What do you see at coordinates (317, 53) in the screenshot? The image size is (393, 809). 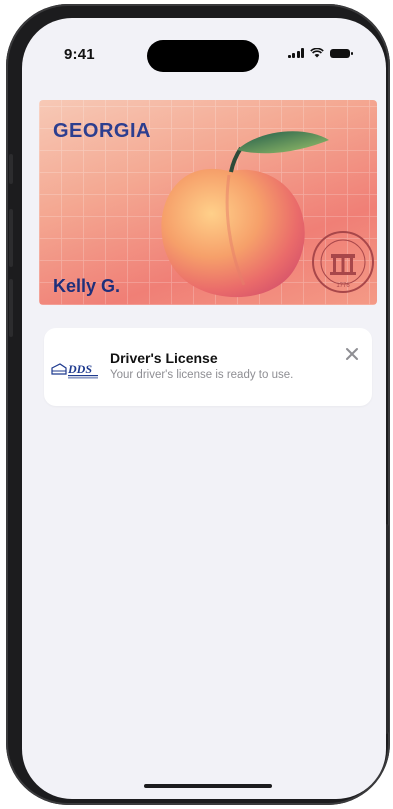 I see `wifi-icon` at bounding box center [317, 53].